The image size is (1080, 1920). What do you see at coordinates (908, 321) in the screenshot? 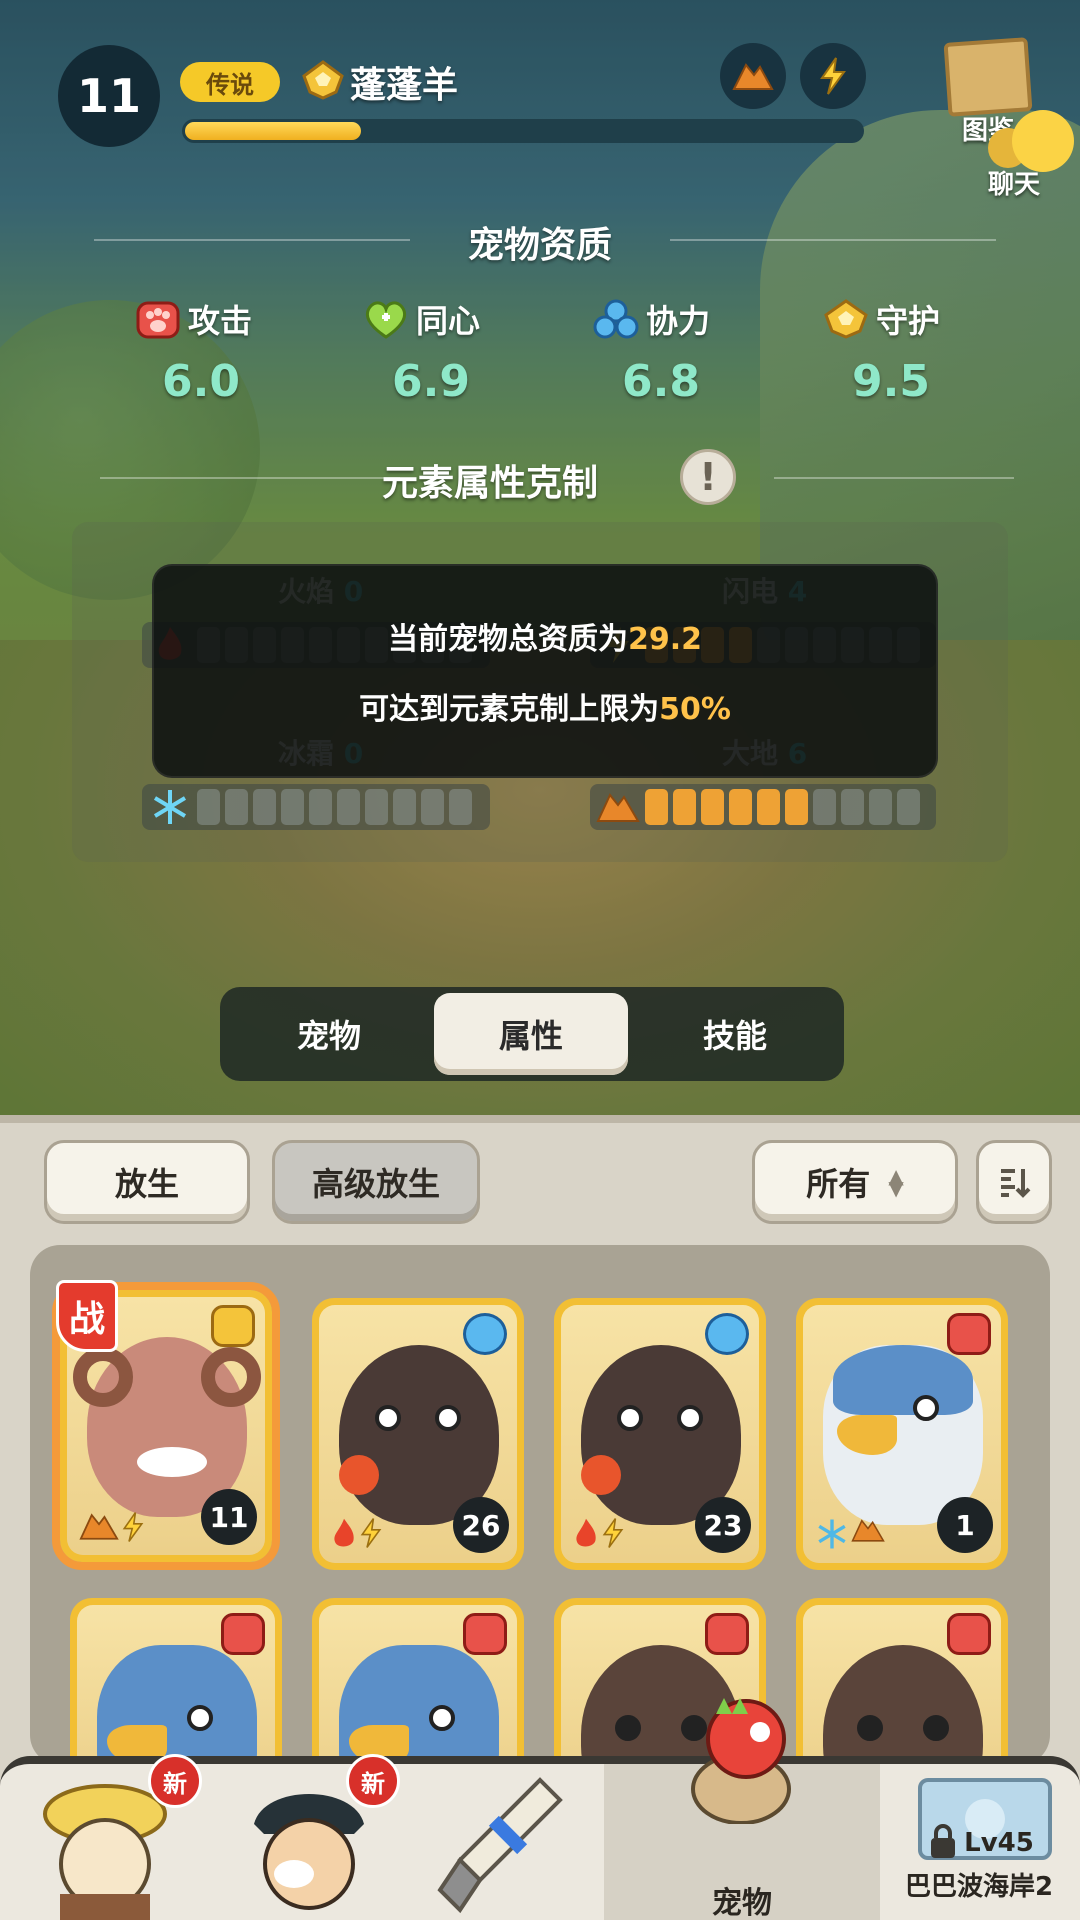
I see `stat-guard-label: 守护` at bounding box center [908, 321].